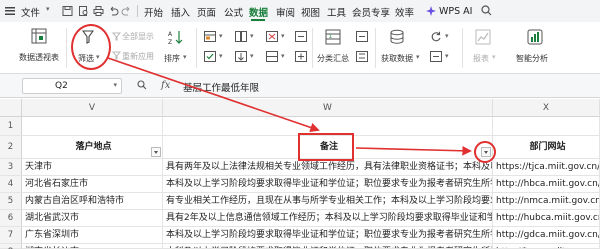  Describe the element at coordinates (483, 38) in the screenshot. I see `report-icon` at that location.